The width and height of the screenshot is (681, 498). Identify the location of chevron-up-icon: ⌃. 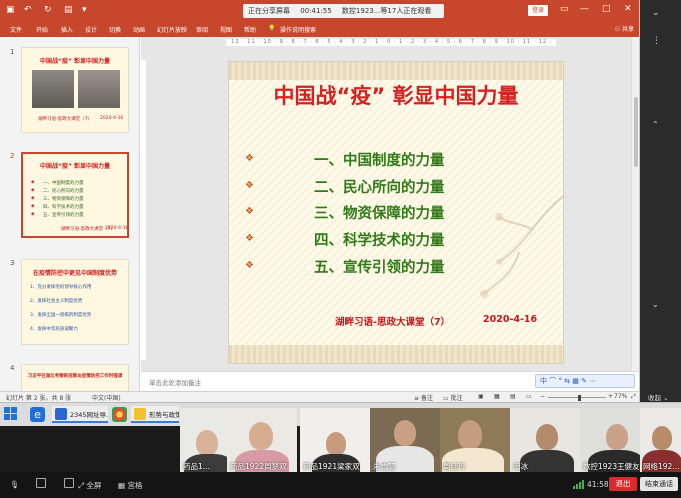
(655, 124).